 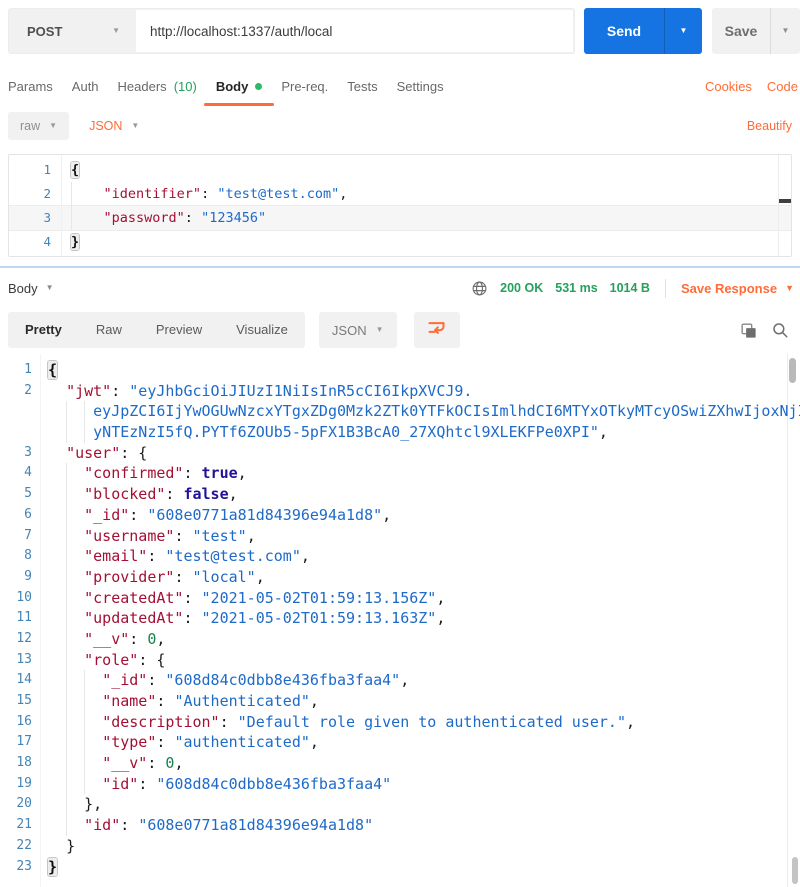 What do you see at coordinates (179, 330) in the screenshot?
I see `response-view-preview: Preview` at bounding box center [179, 330].